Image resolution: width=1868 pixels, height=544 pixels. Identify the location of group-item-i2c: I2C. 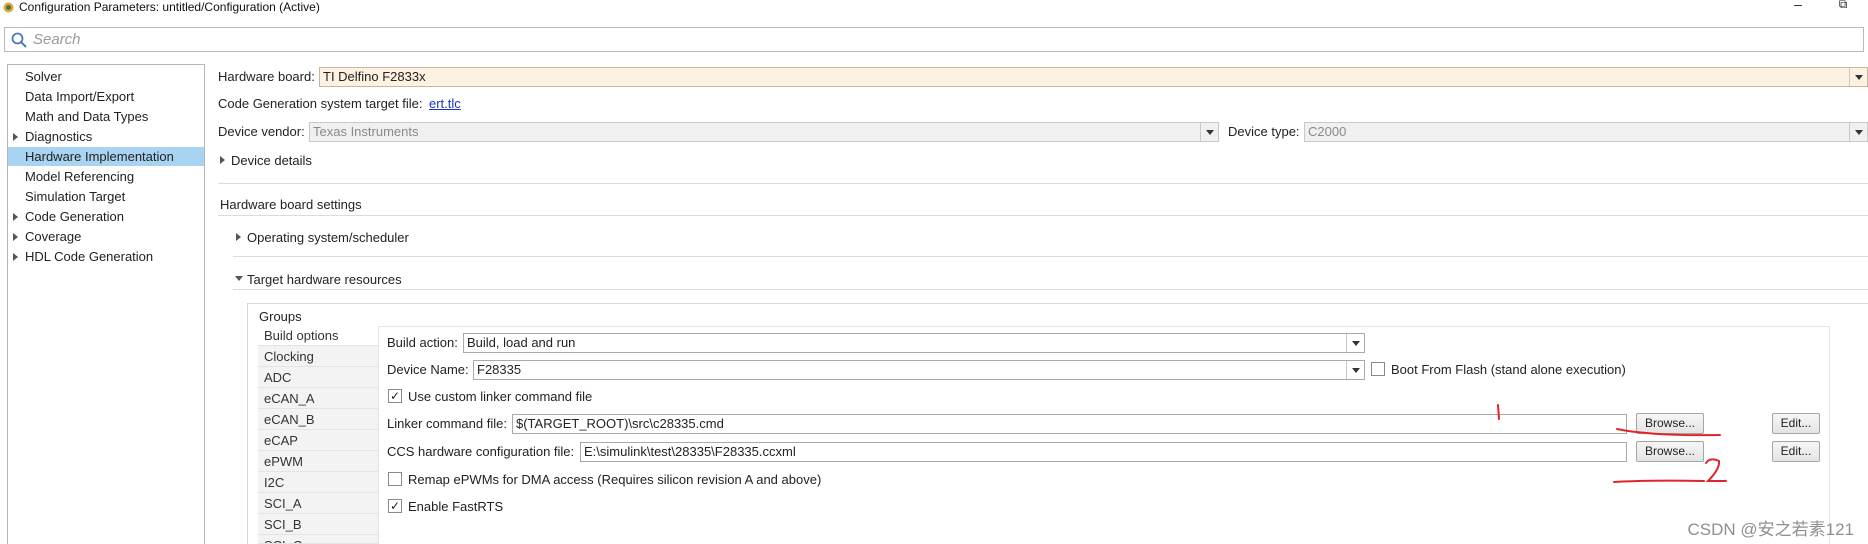
(318, 483).